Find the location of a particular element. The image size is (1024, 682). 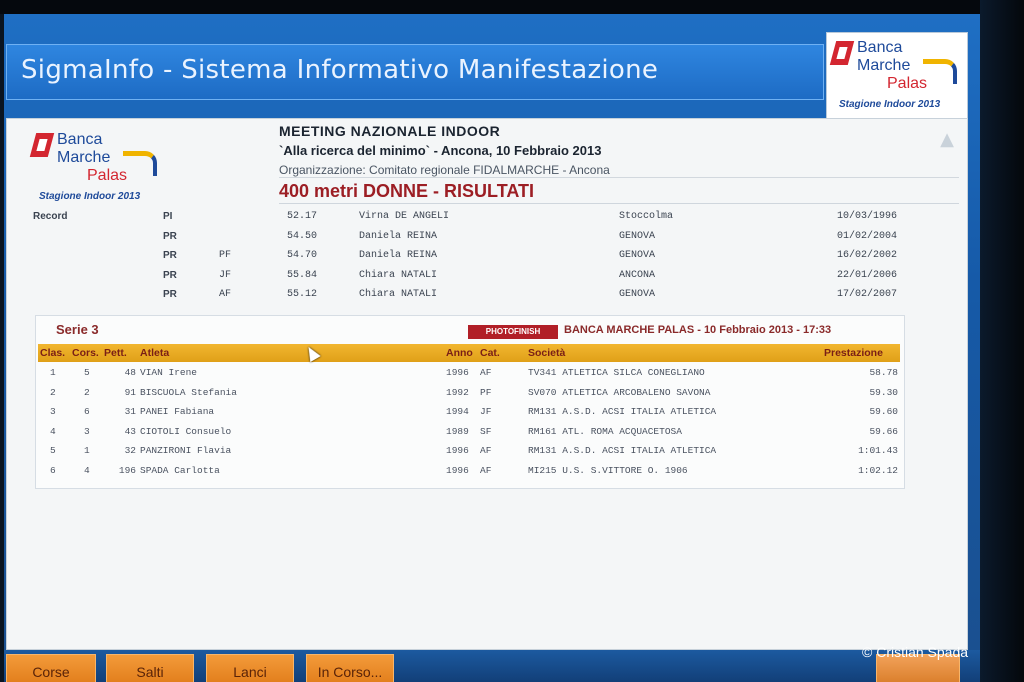

records-label: Record is located at coordinates (50, 216).